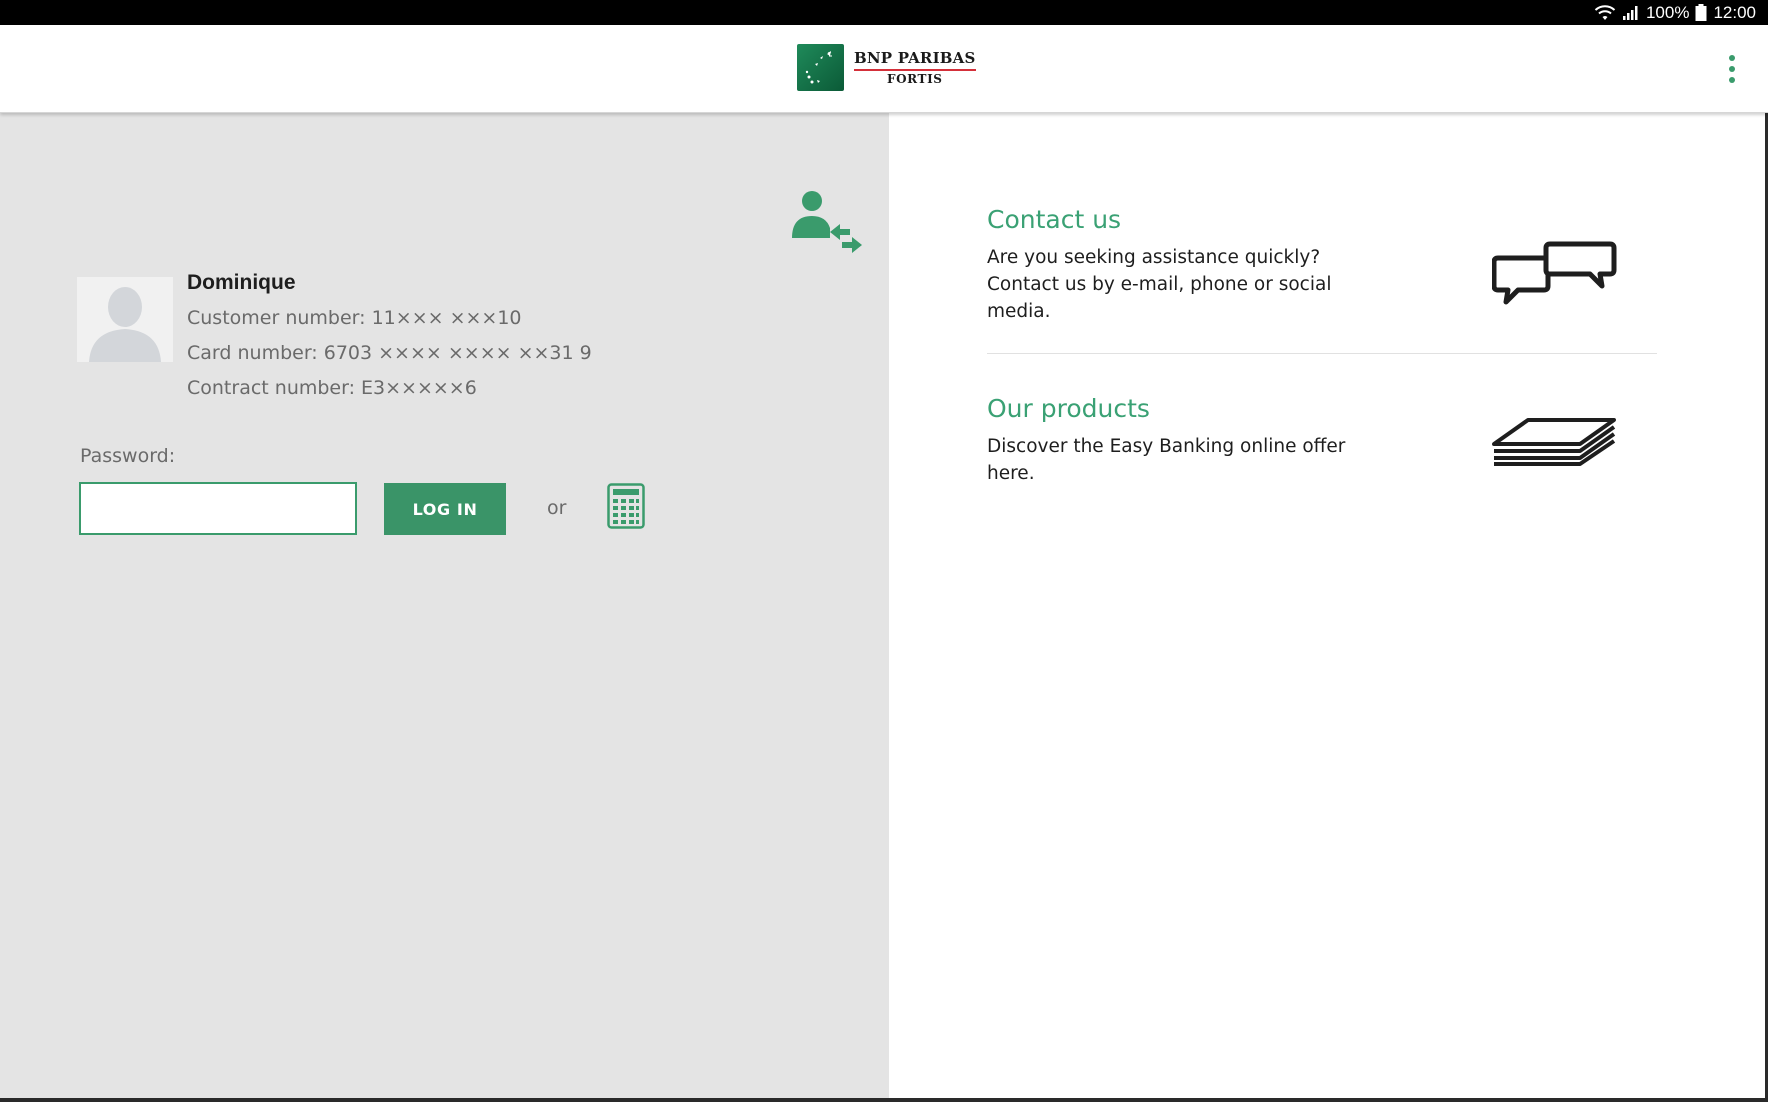  What do you see at coordinates (1734, 12) in the screenshot?
I see `clock: 12:00` at bounding box center [1734, 12].